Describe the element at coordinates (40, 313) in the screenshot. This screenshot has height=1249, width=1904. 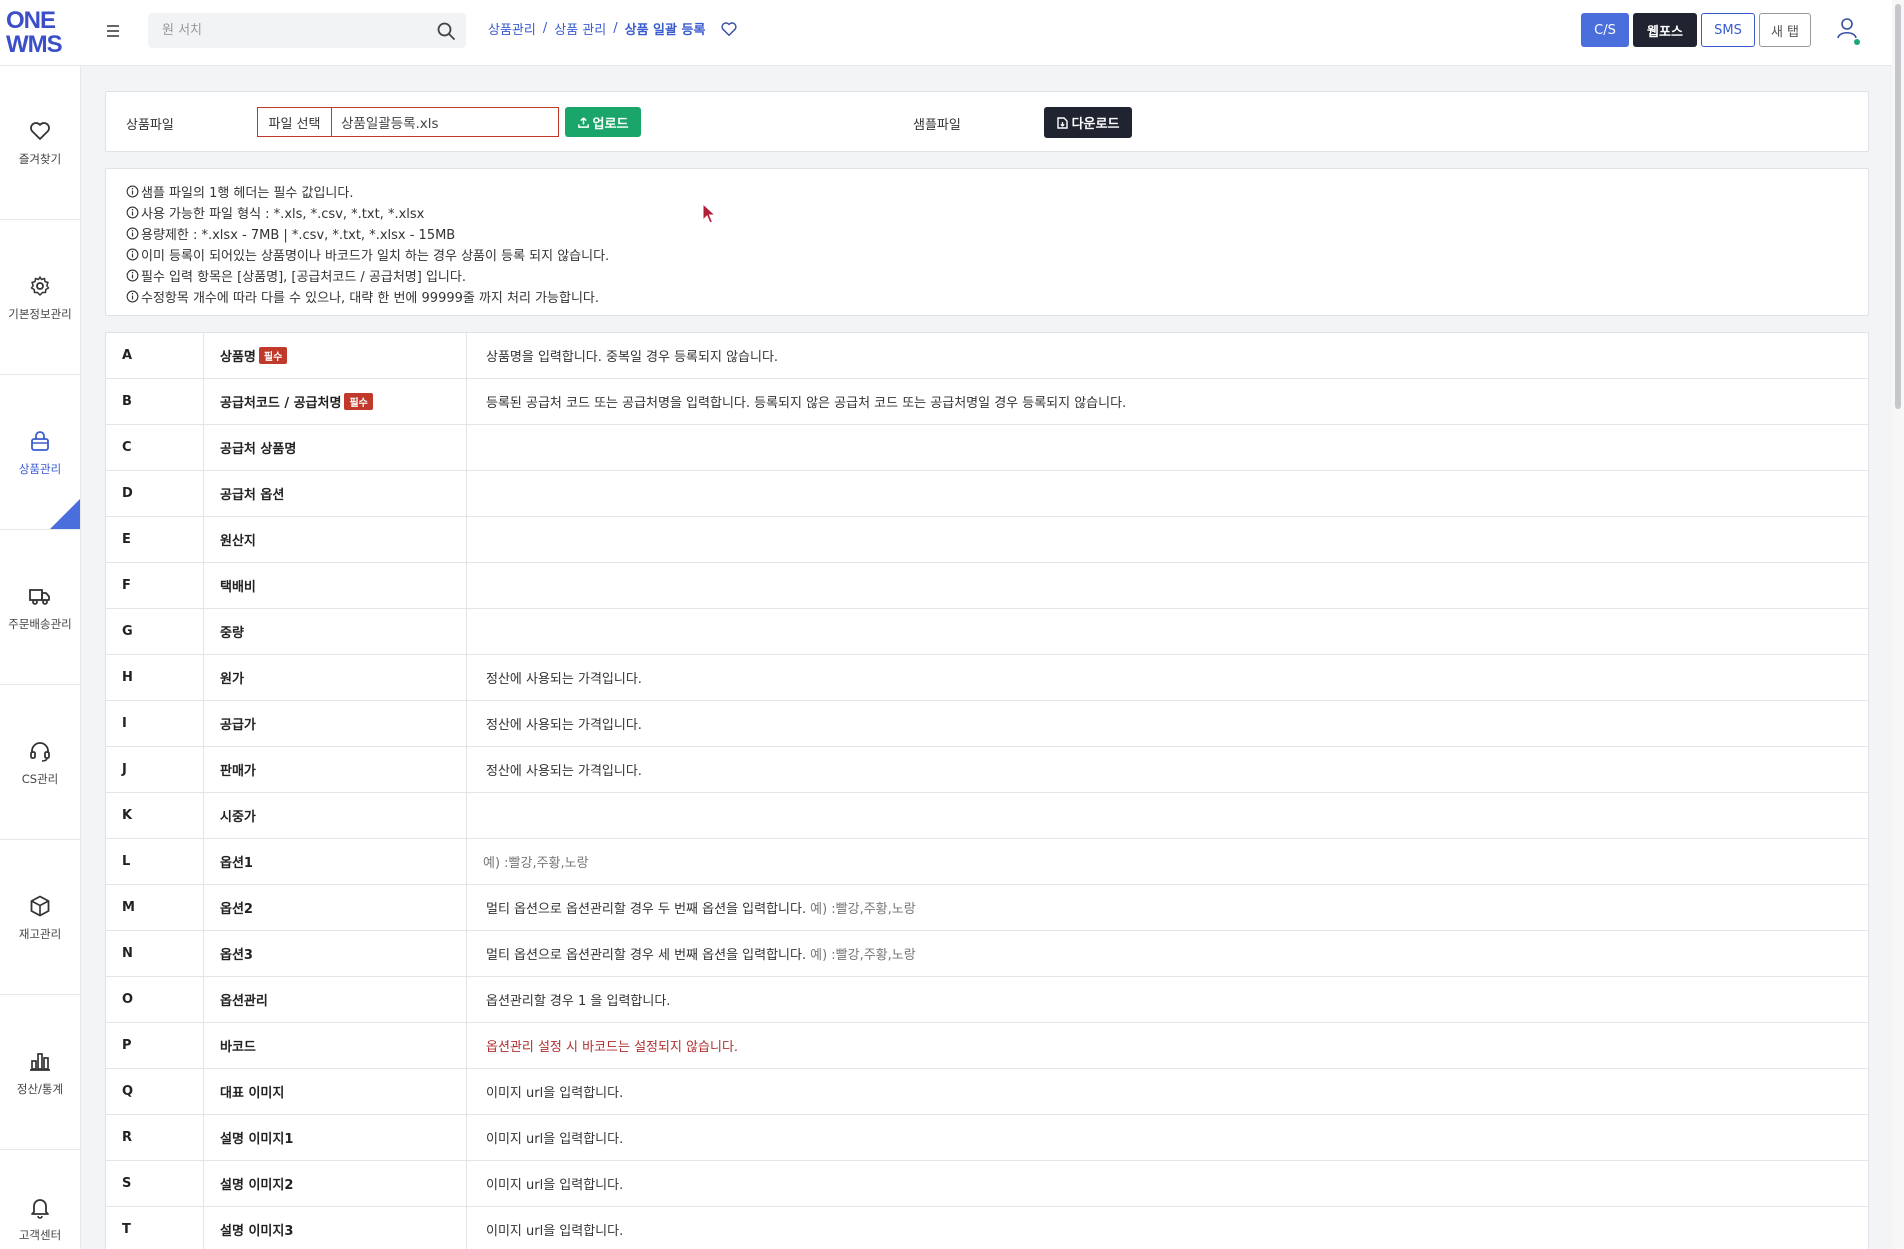
I see `sidebar-item-label: 기본정보관리` at that location.